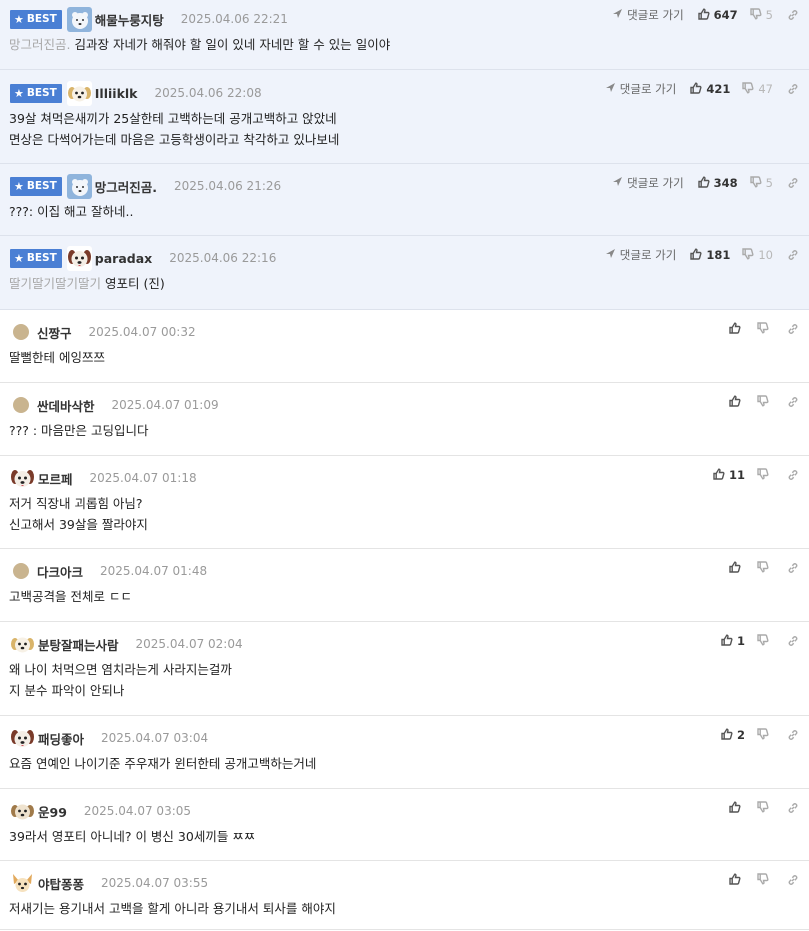 The width and height of the screenshot is (809, 931). What do you see at coordinates (223, 258) in the screenshot?
I see `comment-date: 2025.04.06 22:16` at bounding box center [223, 258].